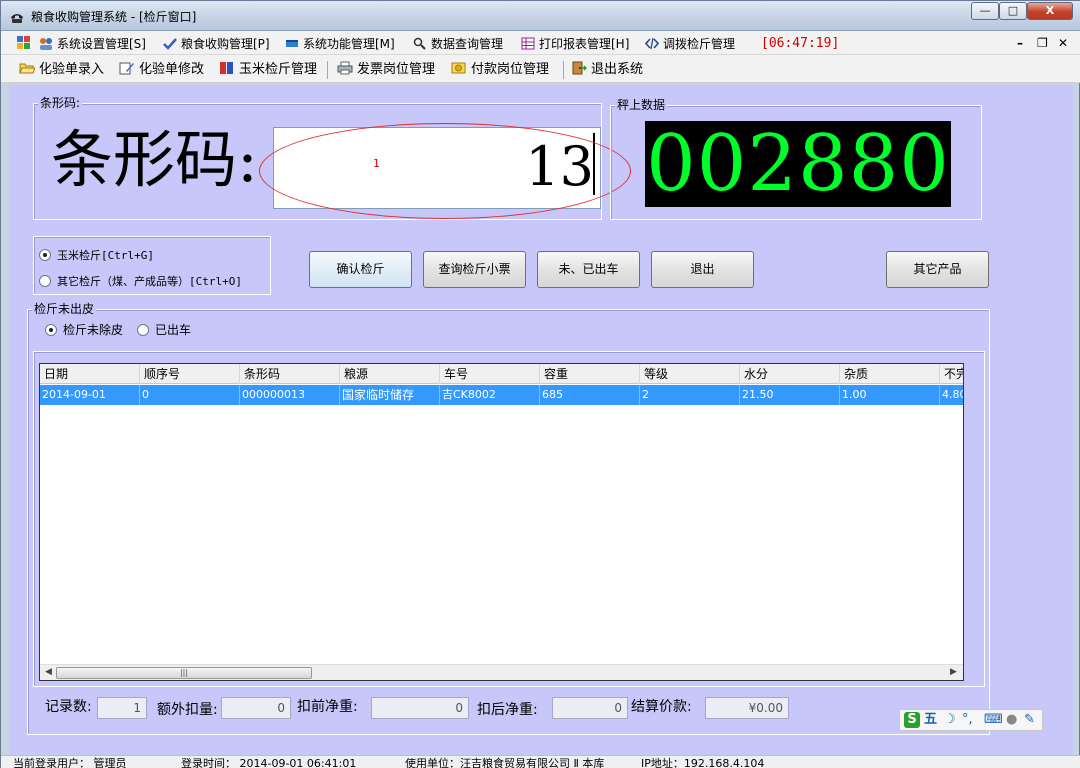  What do you see at coordinates (458, 44) in the screenshot?
I see `menu-data-query: 数据查询管理` at bounding box center [458, 44].